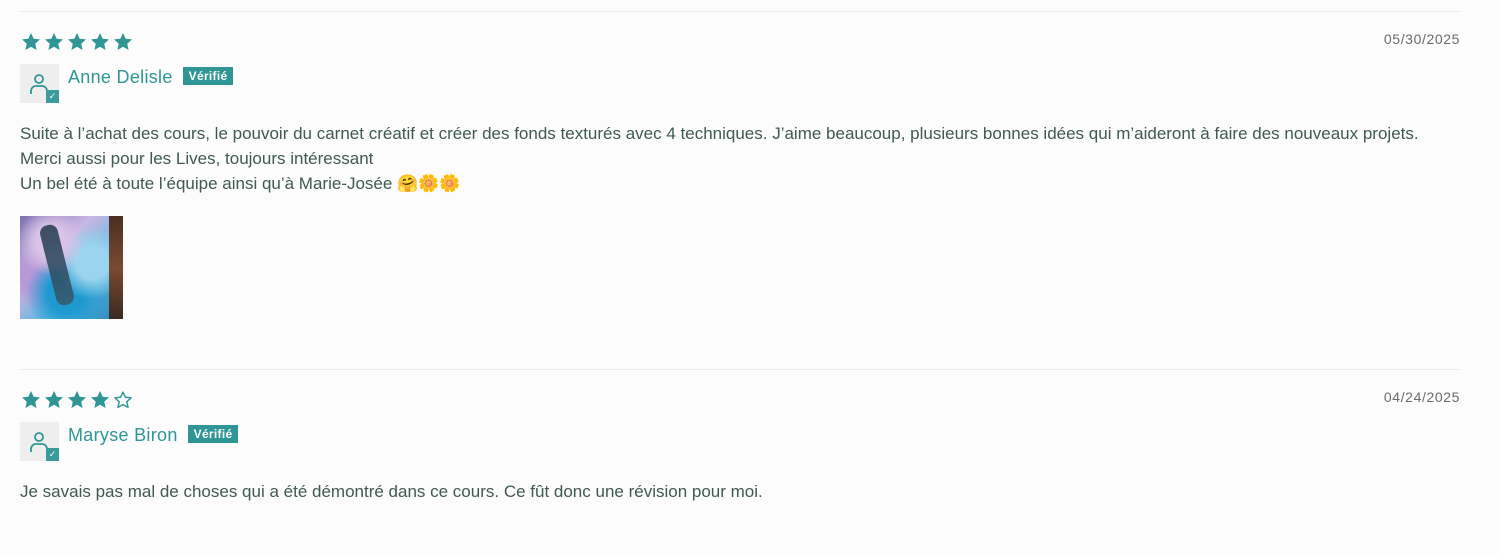 The width and height of the screenshot is (1500, 555). I want to click on author-name: Anne Delisle, so click(120, 77).